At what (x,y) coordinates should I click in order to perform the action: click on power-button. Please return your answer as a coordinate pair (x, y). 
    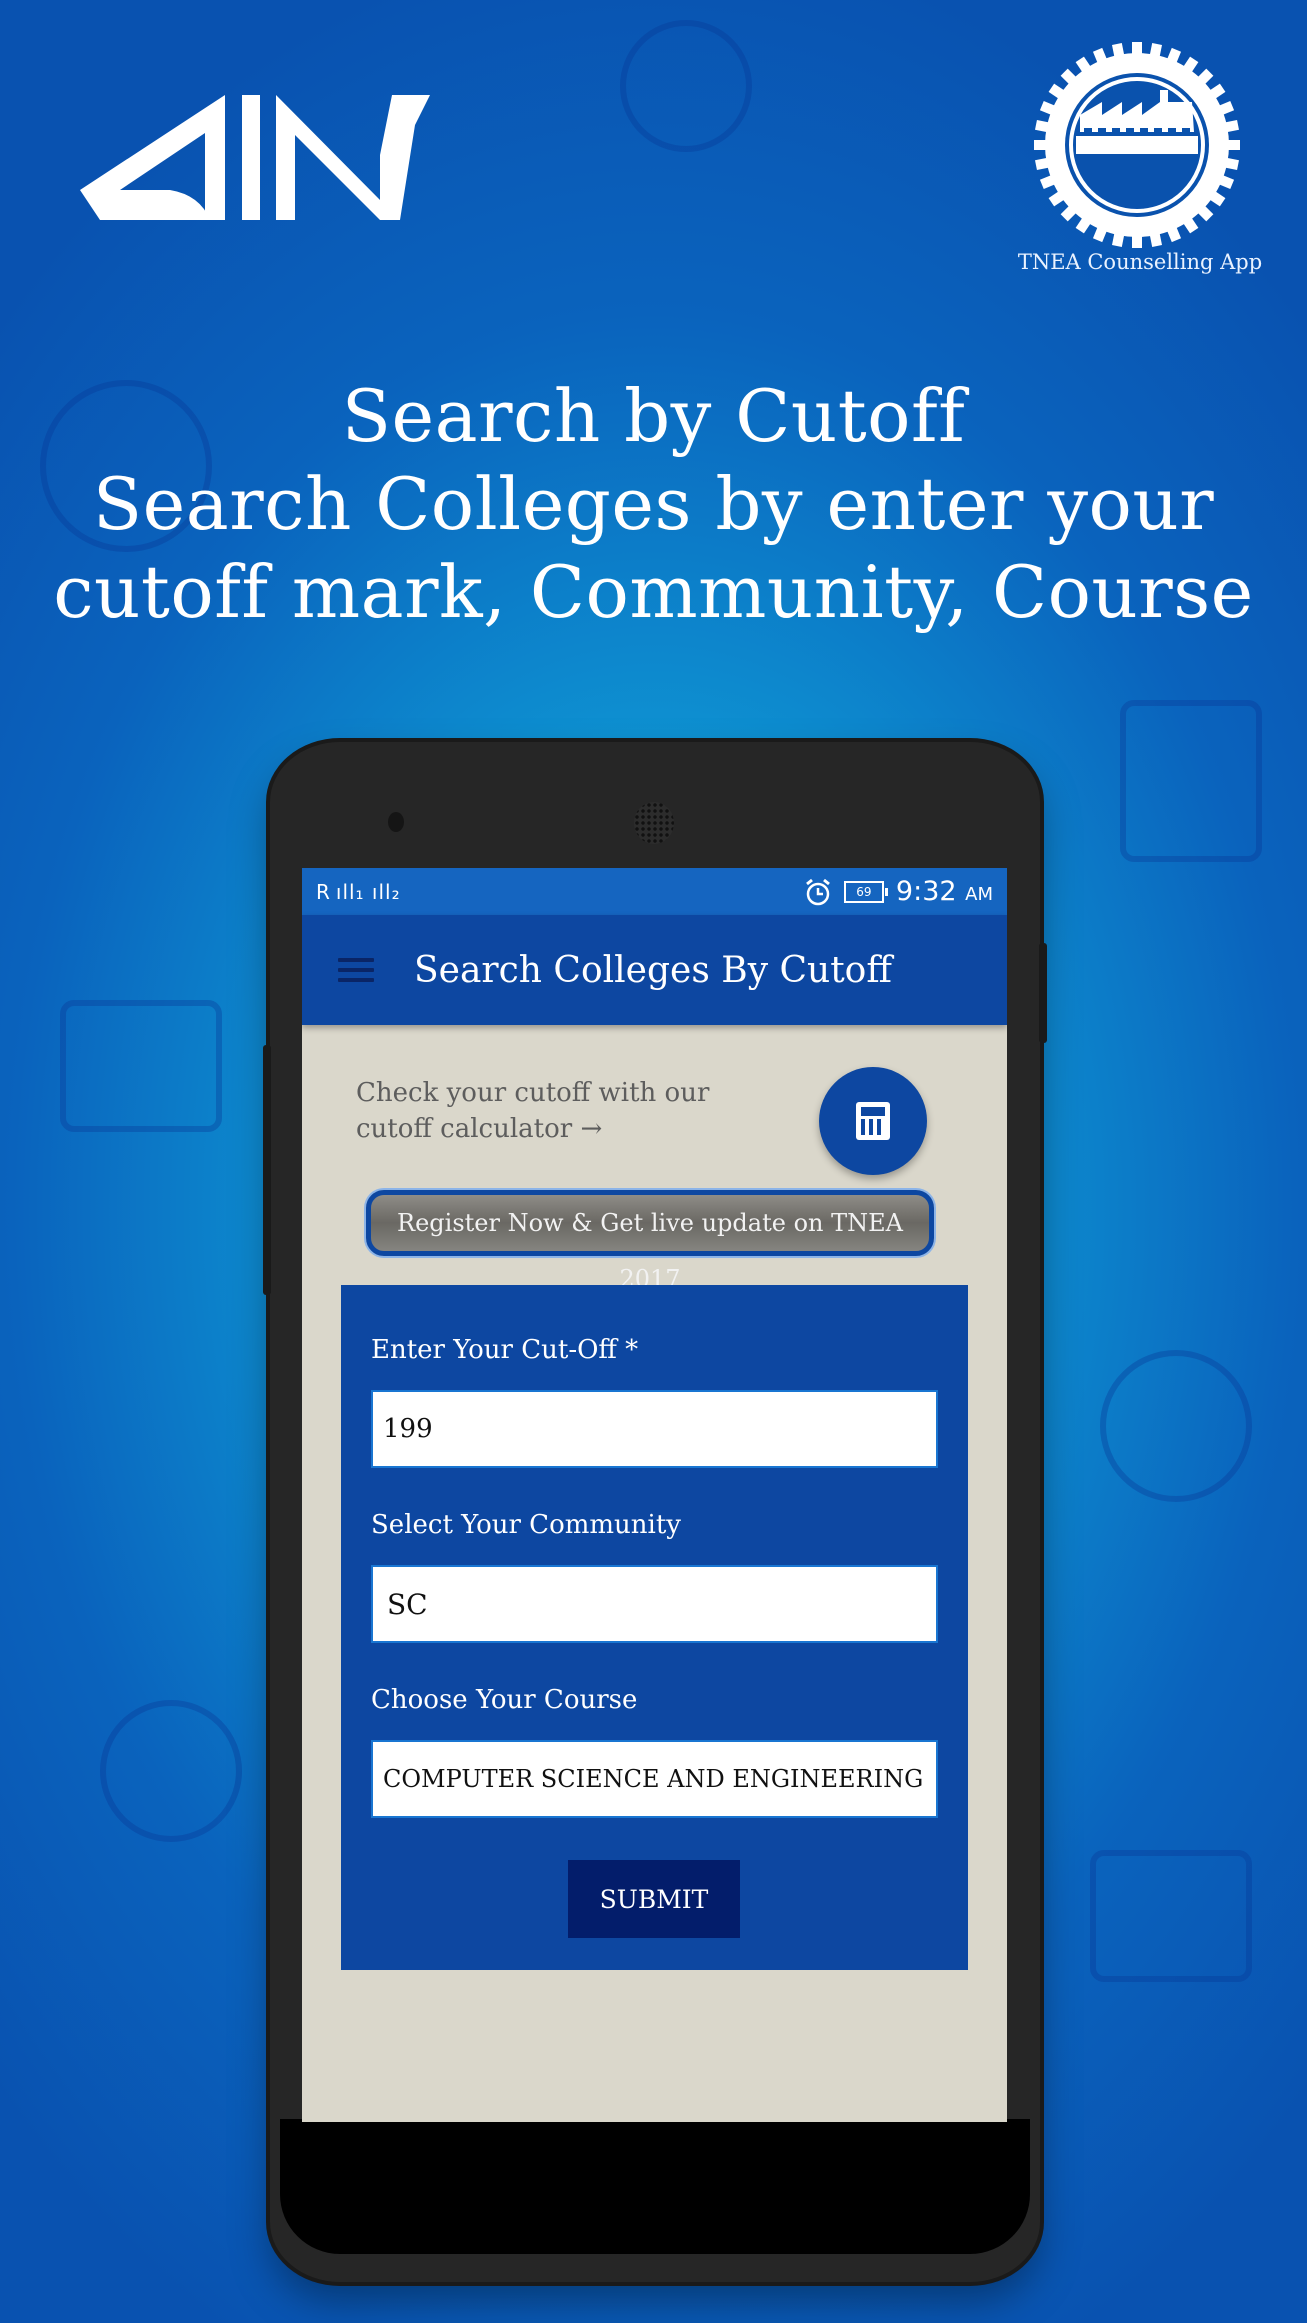
    Looking at the image, I should click on (1043, 993).